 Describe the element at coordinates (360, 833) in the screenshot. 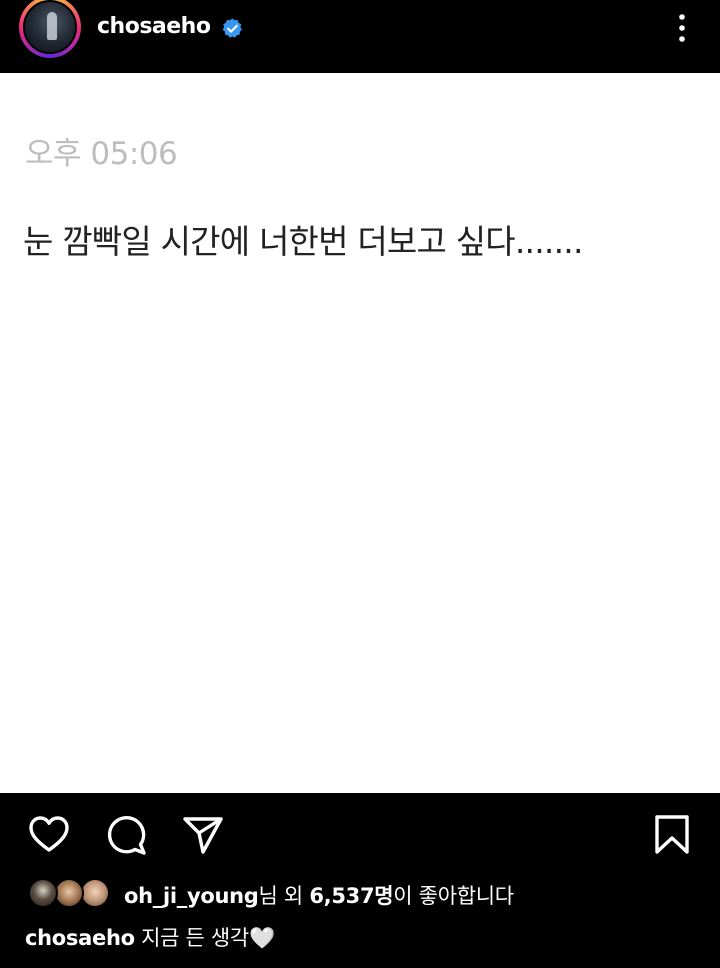

I see `action-bar` at that location.